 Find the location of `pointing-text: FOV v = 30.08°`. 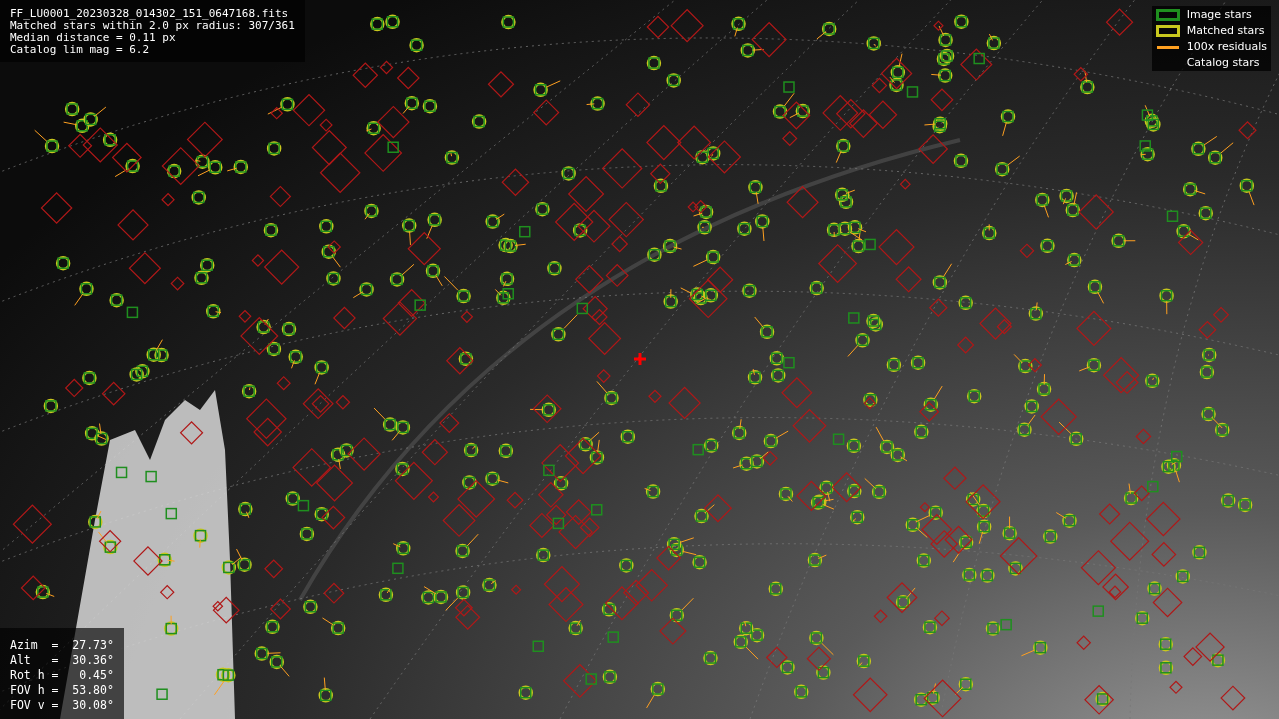

pointing-text: FOV v = 30.08° is located at coordinates (62, 705).